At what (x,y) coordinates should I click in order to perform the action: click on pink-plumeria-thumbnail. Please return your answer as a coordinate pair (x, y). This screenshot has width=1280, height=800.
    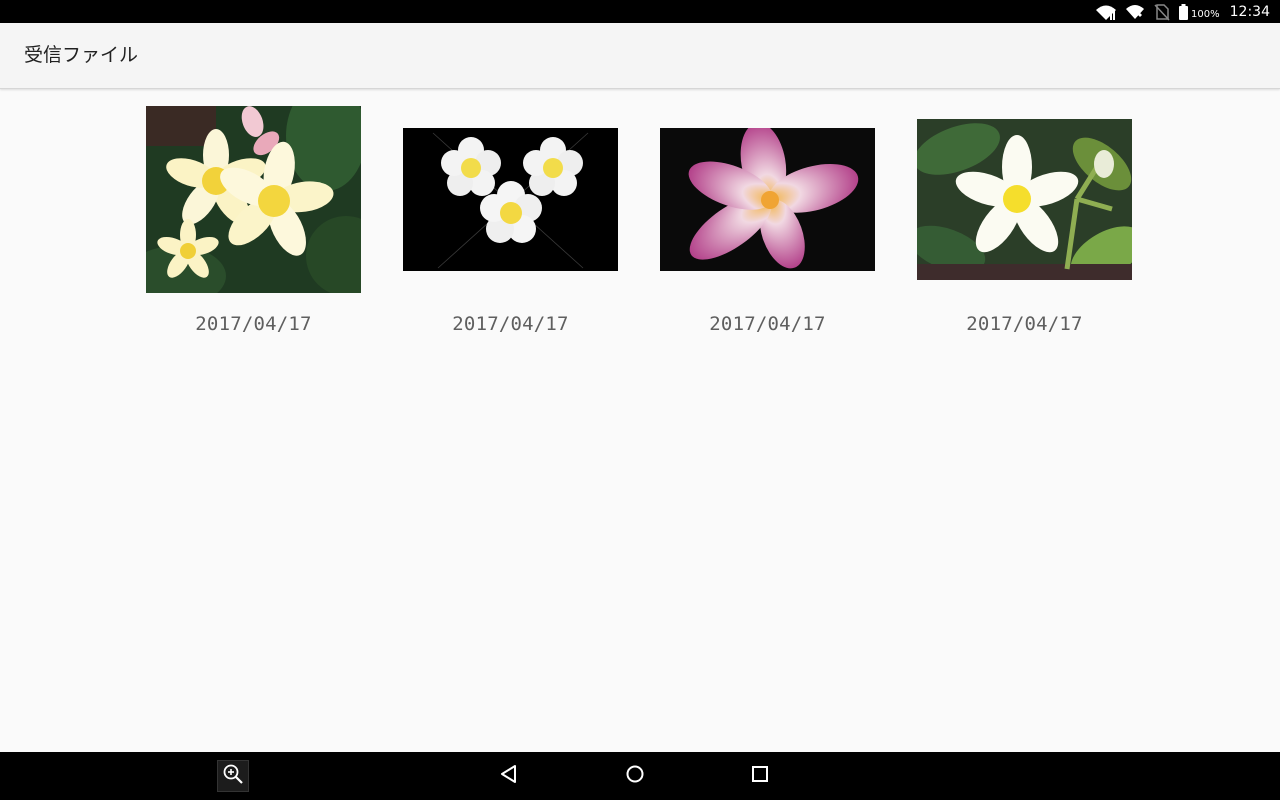
    Looking at the image, I should click on (767, 199).